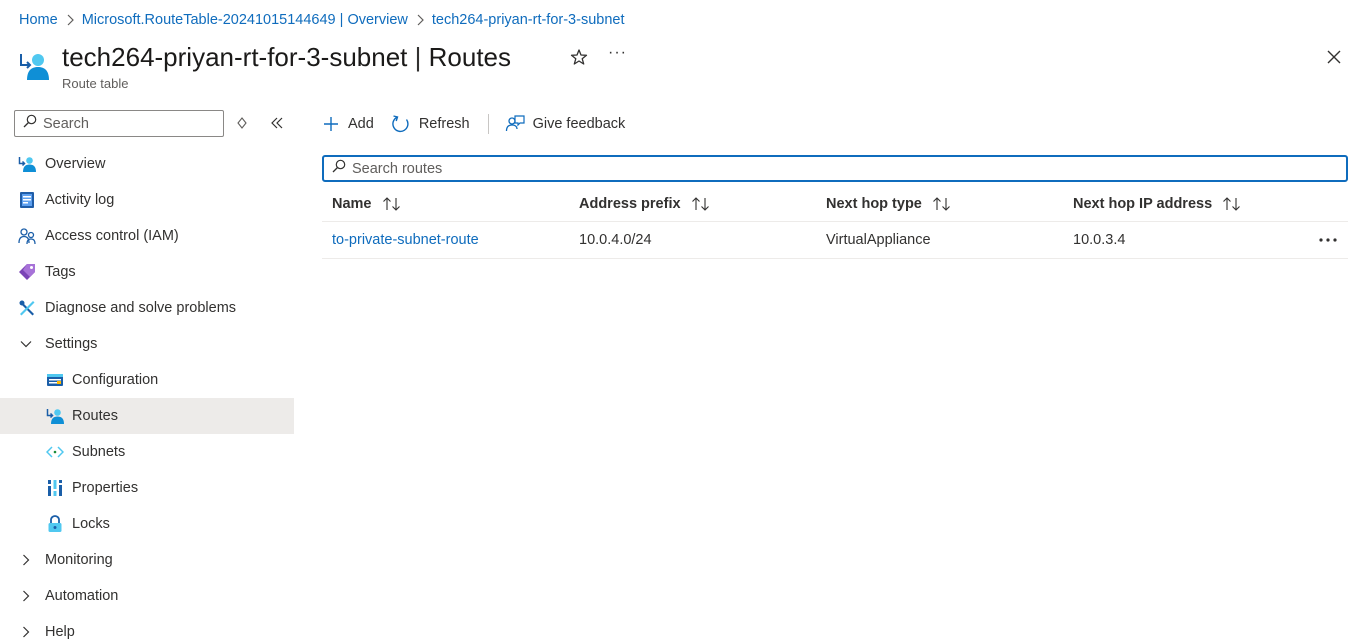 Image resolution: width=1358 pixels, height=642 pixels. I want to click on add-label: Add, so click(361, 124).